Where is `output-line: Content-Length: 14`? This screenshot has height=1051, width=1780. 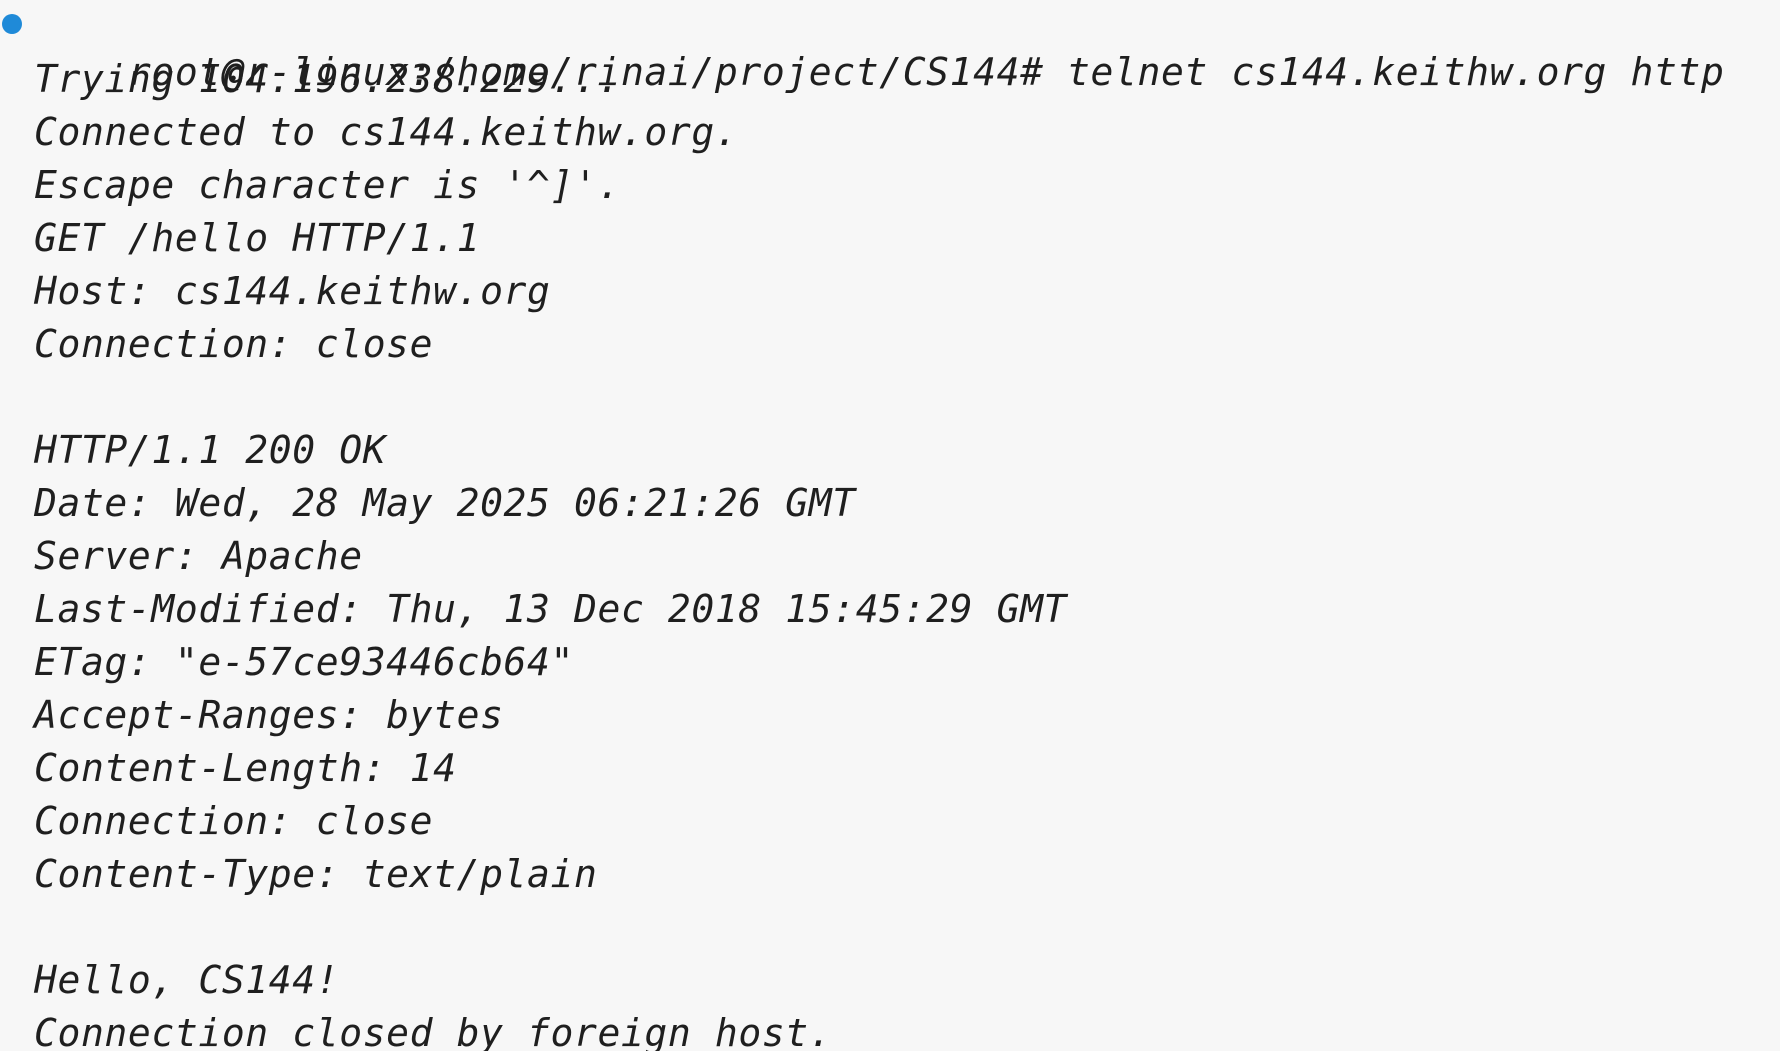
output-line: Content-Length: 14 is located at coordinates (245, 768).